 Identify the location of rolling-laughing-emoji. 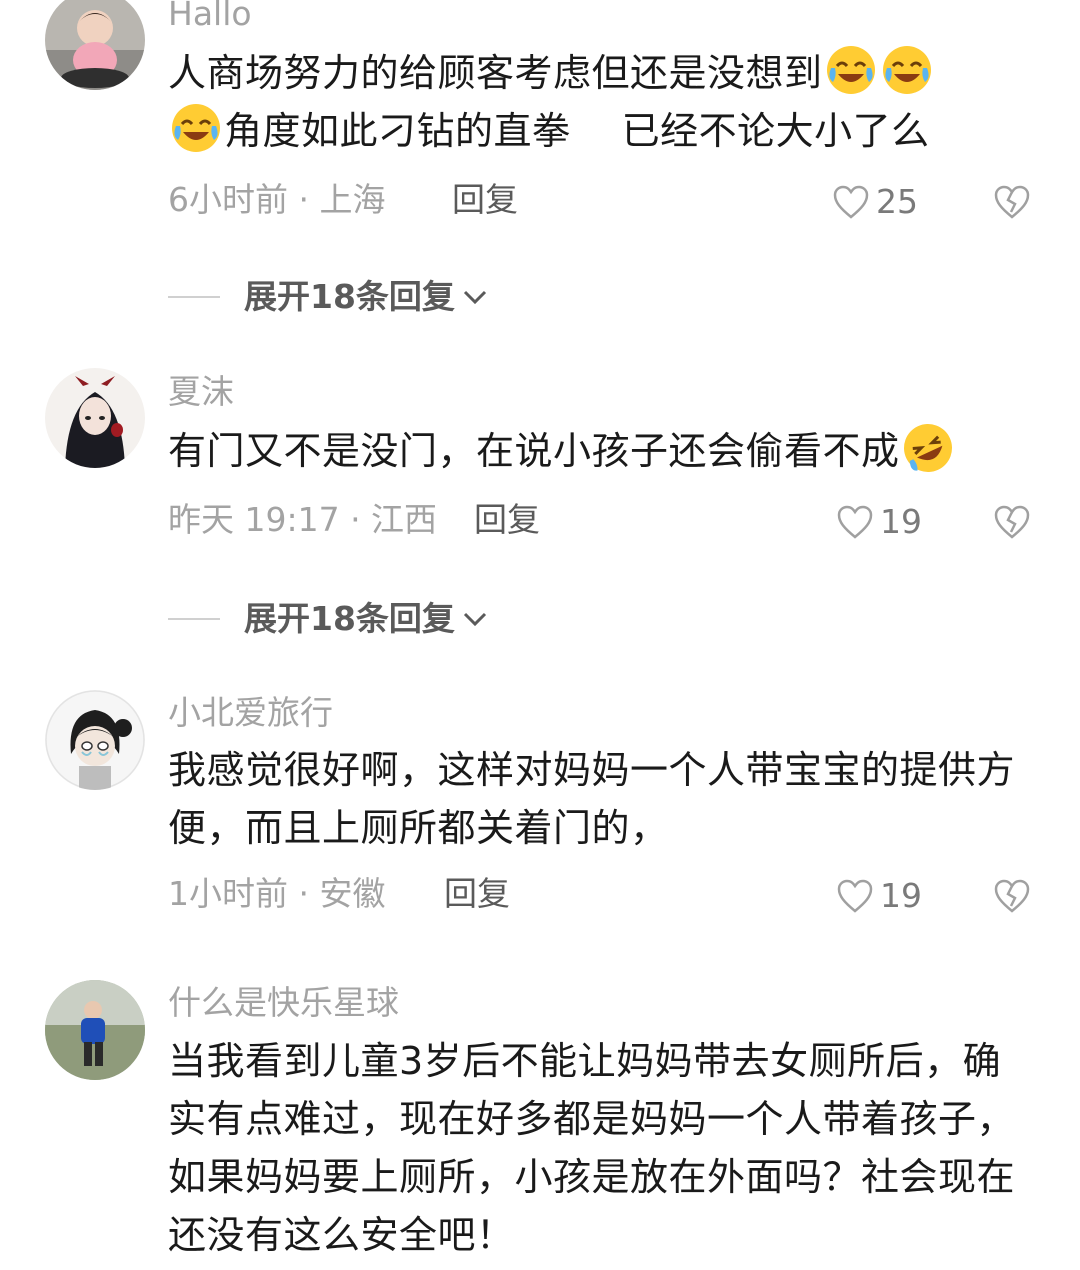
(927, 448).